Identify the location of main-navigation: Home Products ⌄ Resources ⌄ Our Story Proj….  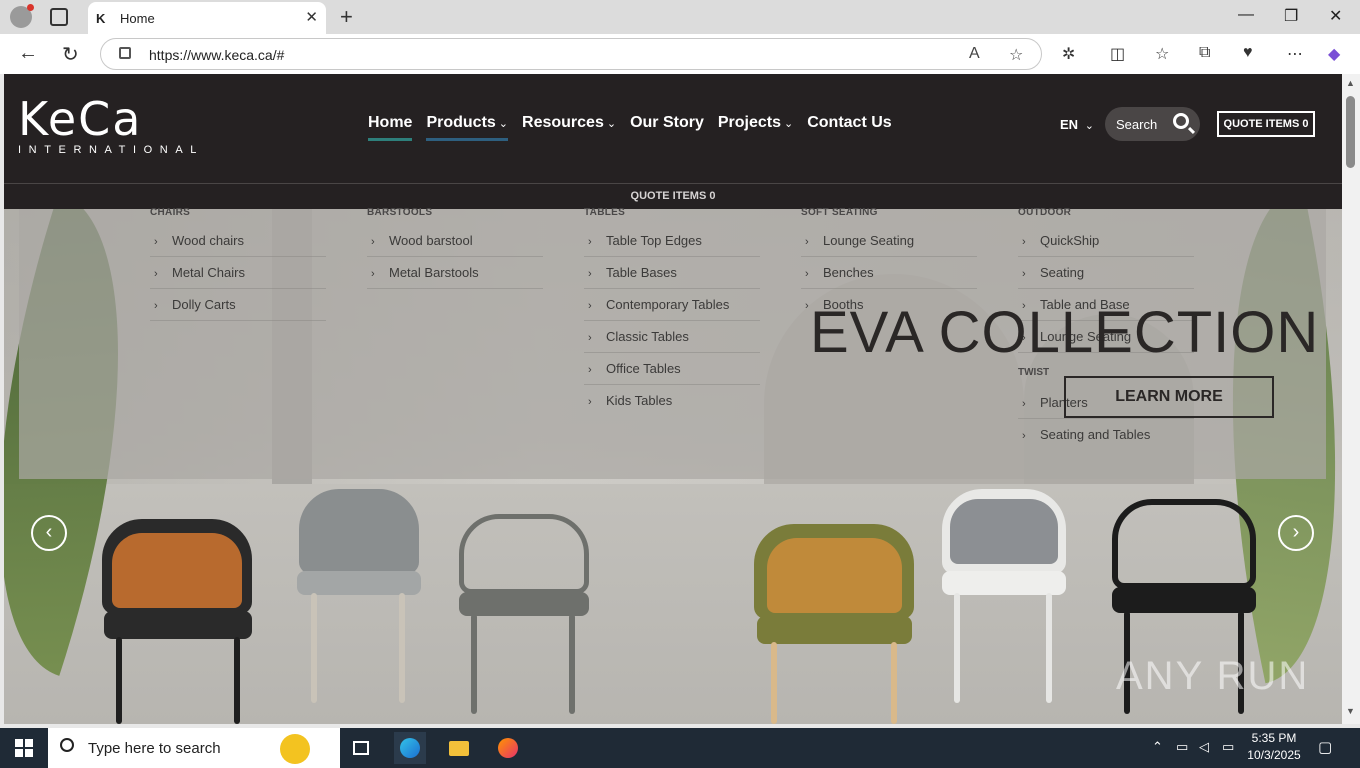
(630, 127).